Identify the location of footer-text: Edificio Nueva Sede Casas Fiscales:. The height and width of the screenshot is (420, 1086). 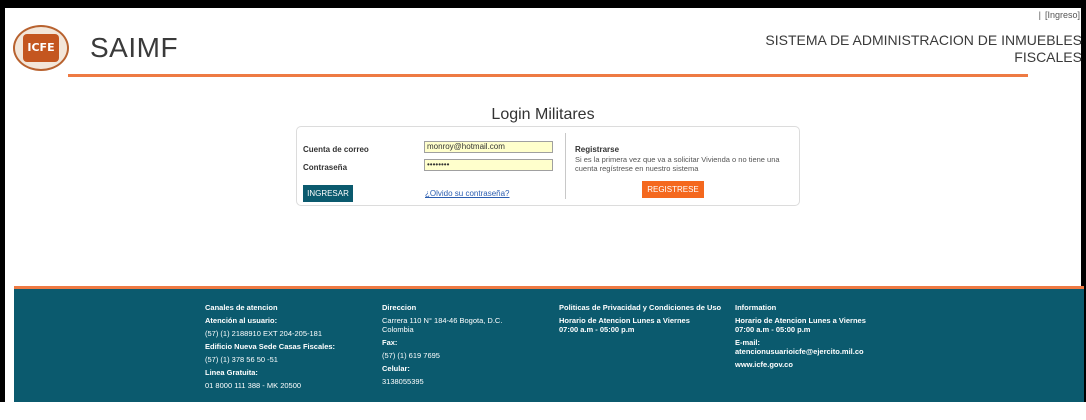
(270, 346).